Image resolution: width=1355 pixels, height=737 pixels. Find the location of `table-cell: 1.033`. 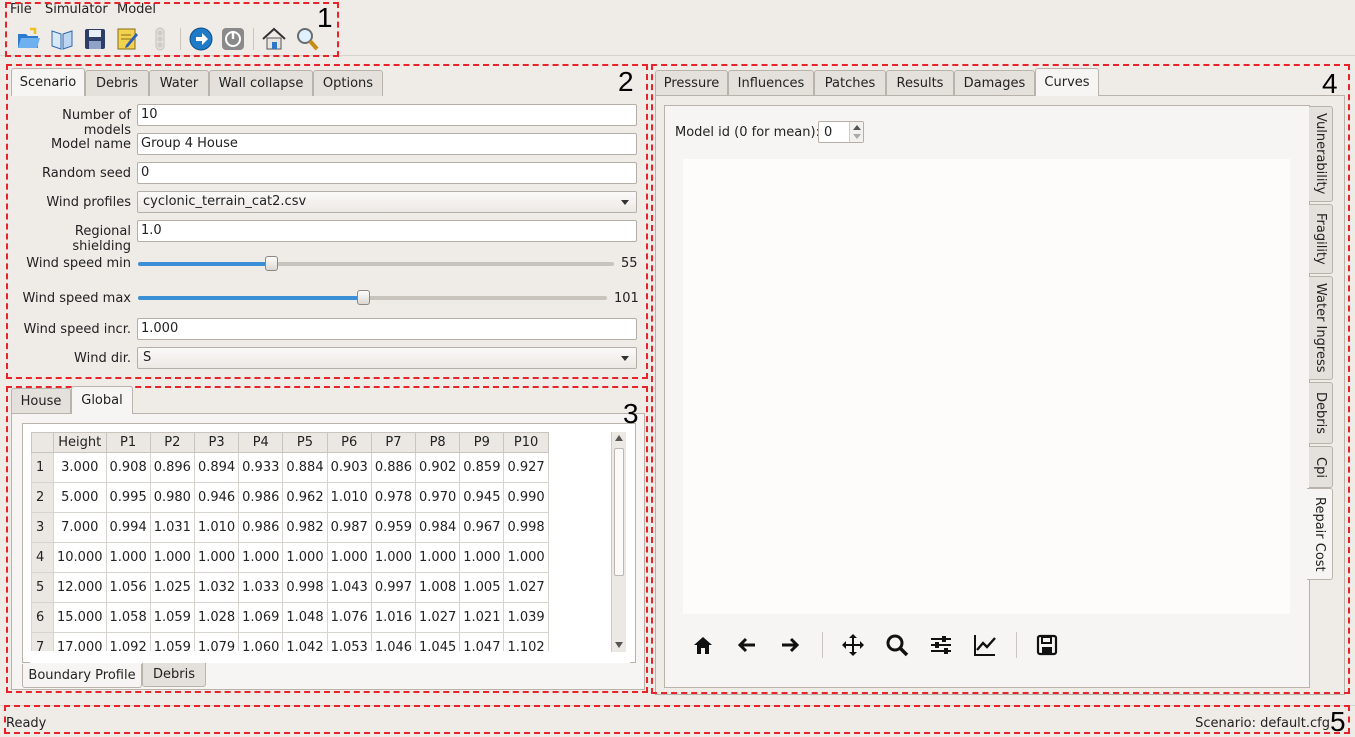

table-cell: 1.033 is located at coordinates (261, 587).